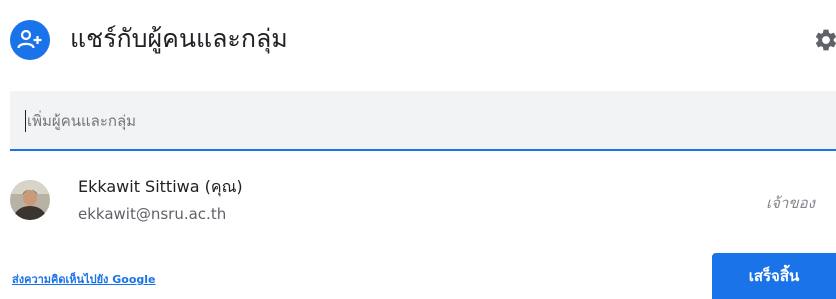 The width and height of the screenshot is (836, 299). Describe the element at coordinates (790, 203) in the screenshot. I see `owner-role-label: เจ้าของ` at that location.